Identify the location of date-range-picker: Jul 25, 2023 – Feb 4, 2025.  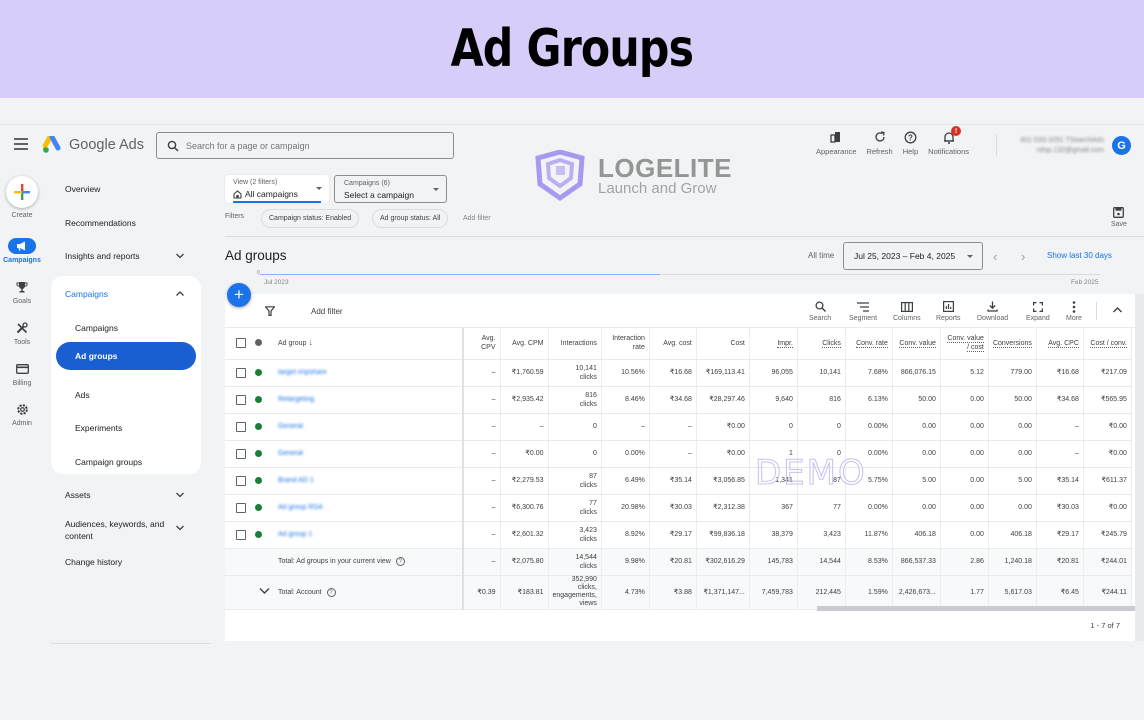
(913, 256).